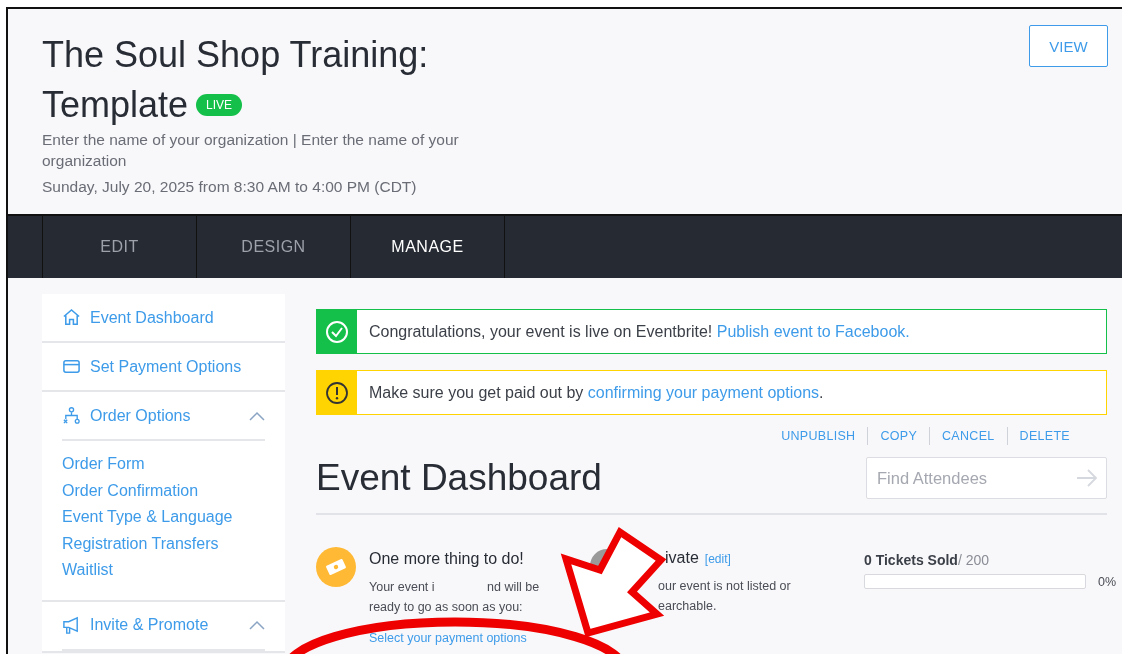 Image resolution: width=1122 pixels, height=654 pixels. Describe the element at coordinates (688, 606) in the screenshot. I see `privacy-text: earchable.` at that location.